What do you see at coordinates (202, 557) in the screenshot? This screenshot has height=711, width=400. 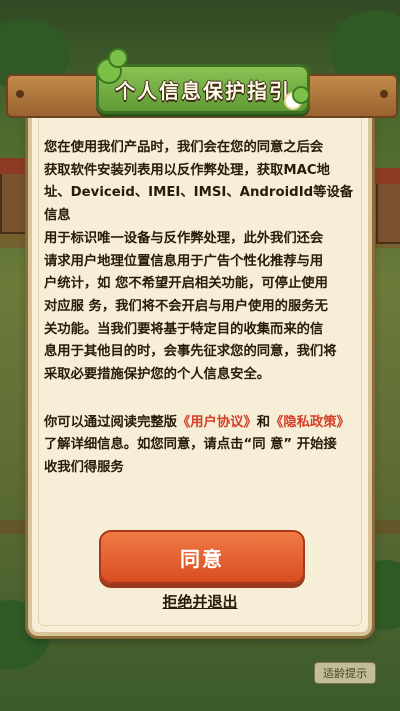 I see `agree-button: 同意` at bounding box center [202, 557].